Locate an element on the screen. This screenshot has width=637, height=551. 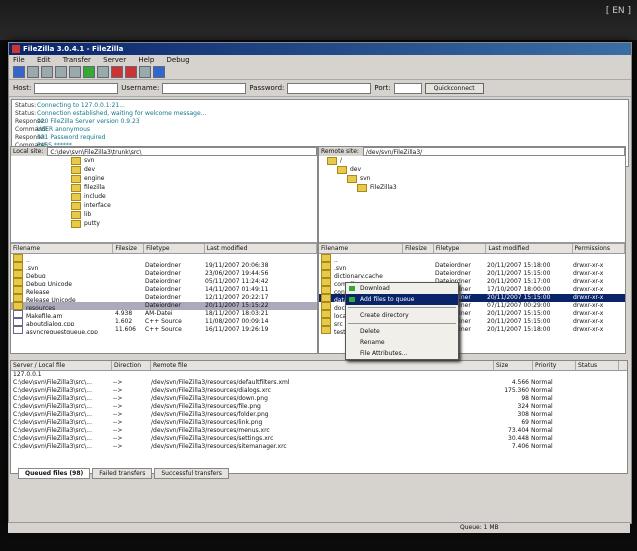
queue-col-remote: Remote file is located at coordinates (322, 365).